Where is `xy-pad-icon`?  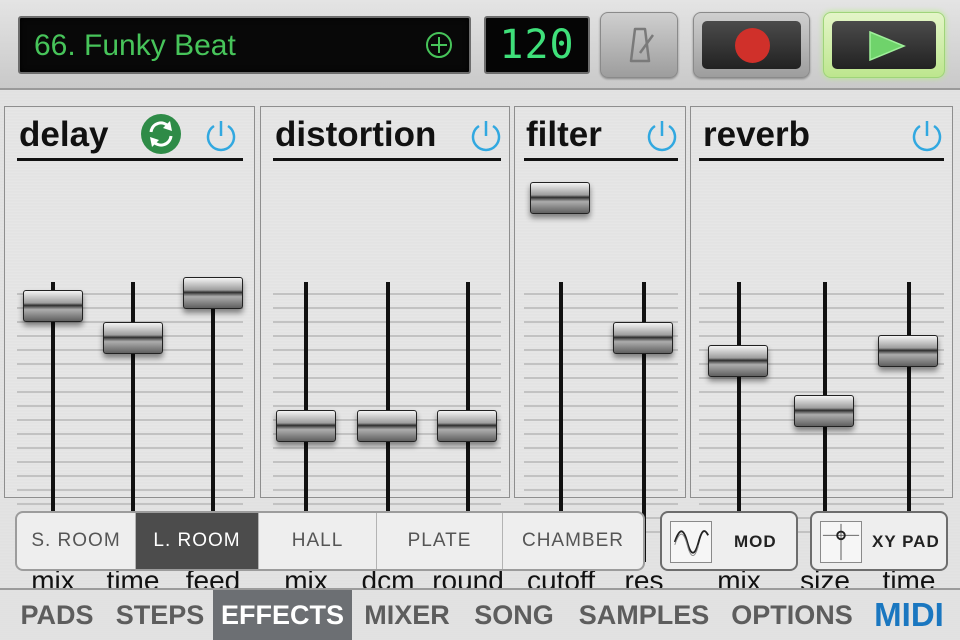 xy-pad-icon is located at coordinates (841, 542).